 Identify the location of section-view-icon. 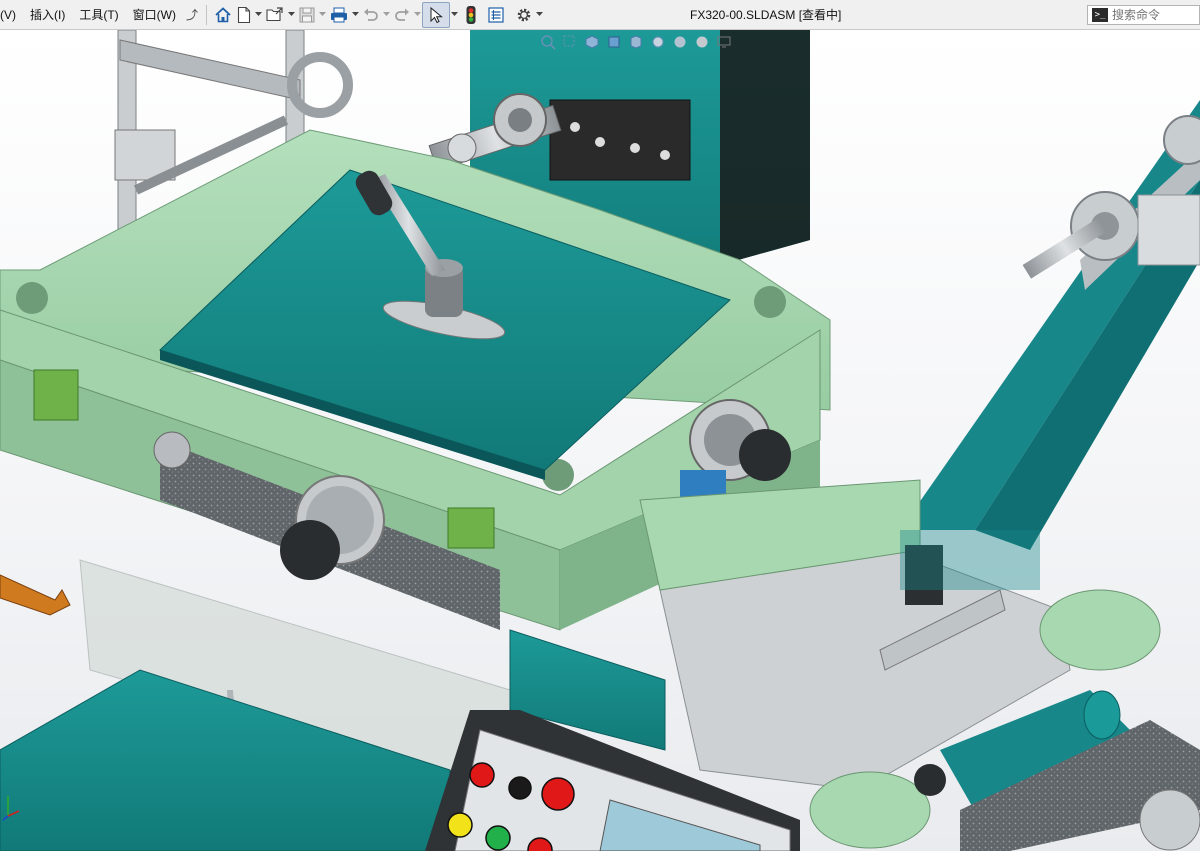
(592, 42).